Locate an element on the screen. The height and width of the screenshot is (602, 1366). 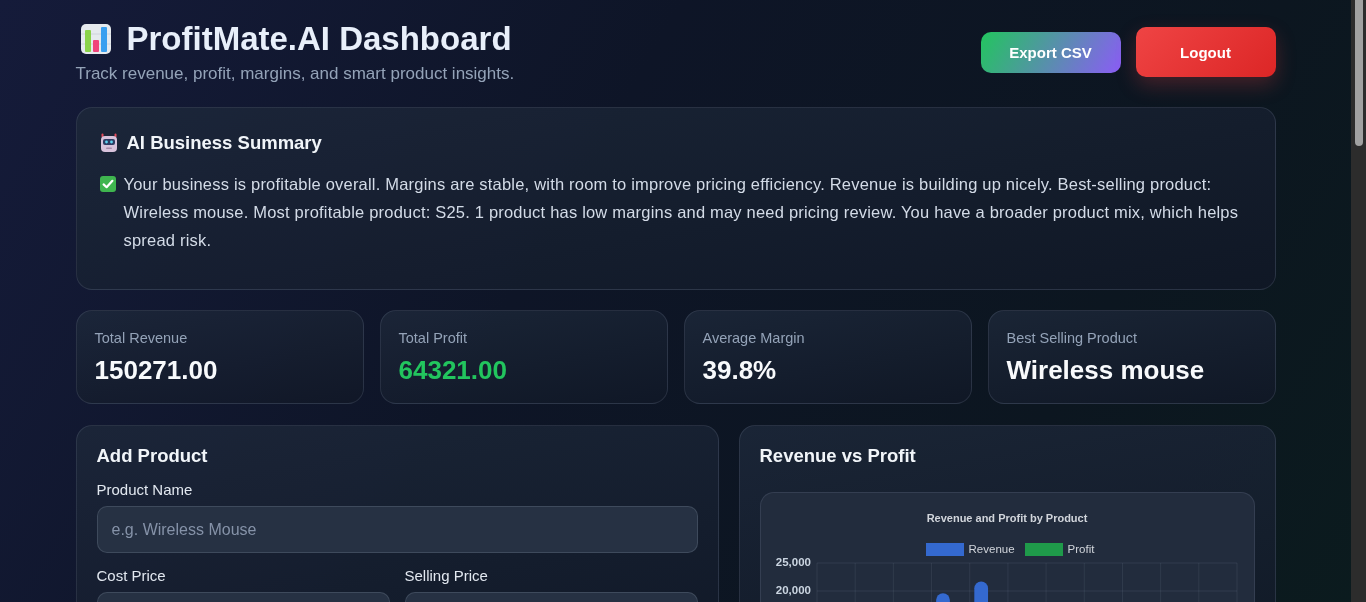
stat-value: 39.8% is located at coordinates (740, 370).